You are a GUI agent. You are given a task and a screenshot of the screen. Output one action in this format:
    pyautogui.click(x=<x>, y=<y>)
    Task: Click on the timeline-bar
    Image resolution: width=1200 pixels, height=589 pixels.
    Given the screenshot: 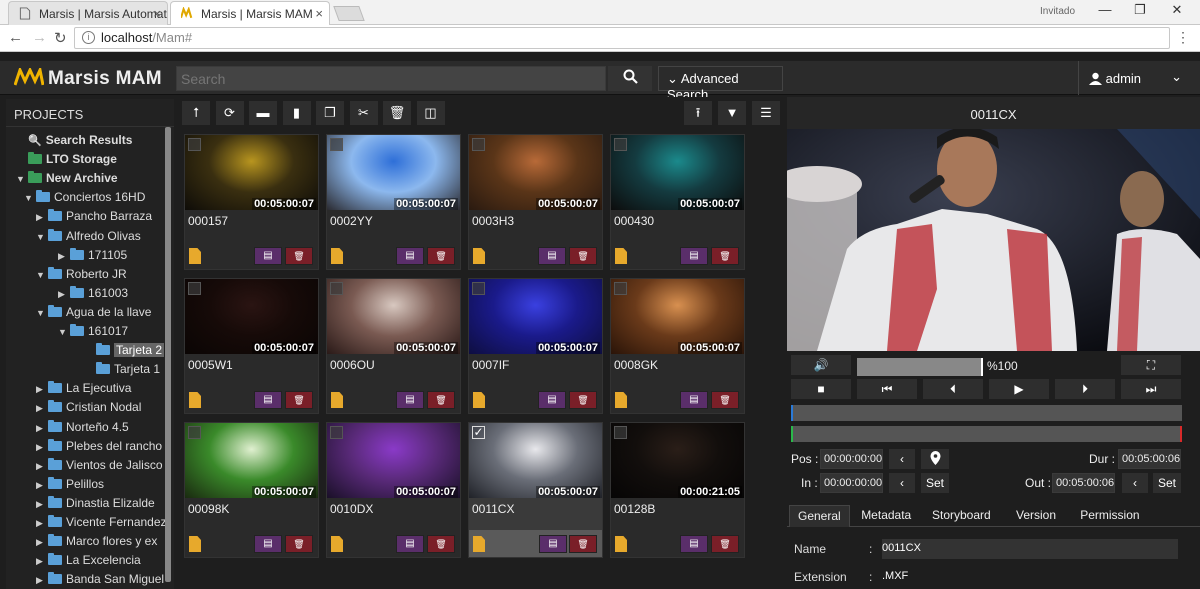 What is the action you would take?
    pyautogui.click(x=986, y=413)
    